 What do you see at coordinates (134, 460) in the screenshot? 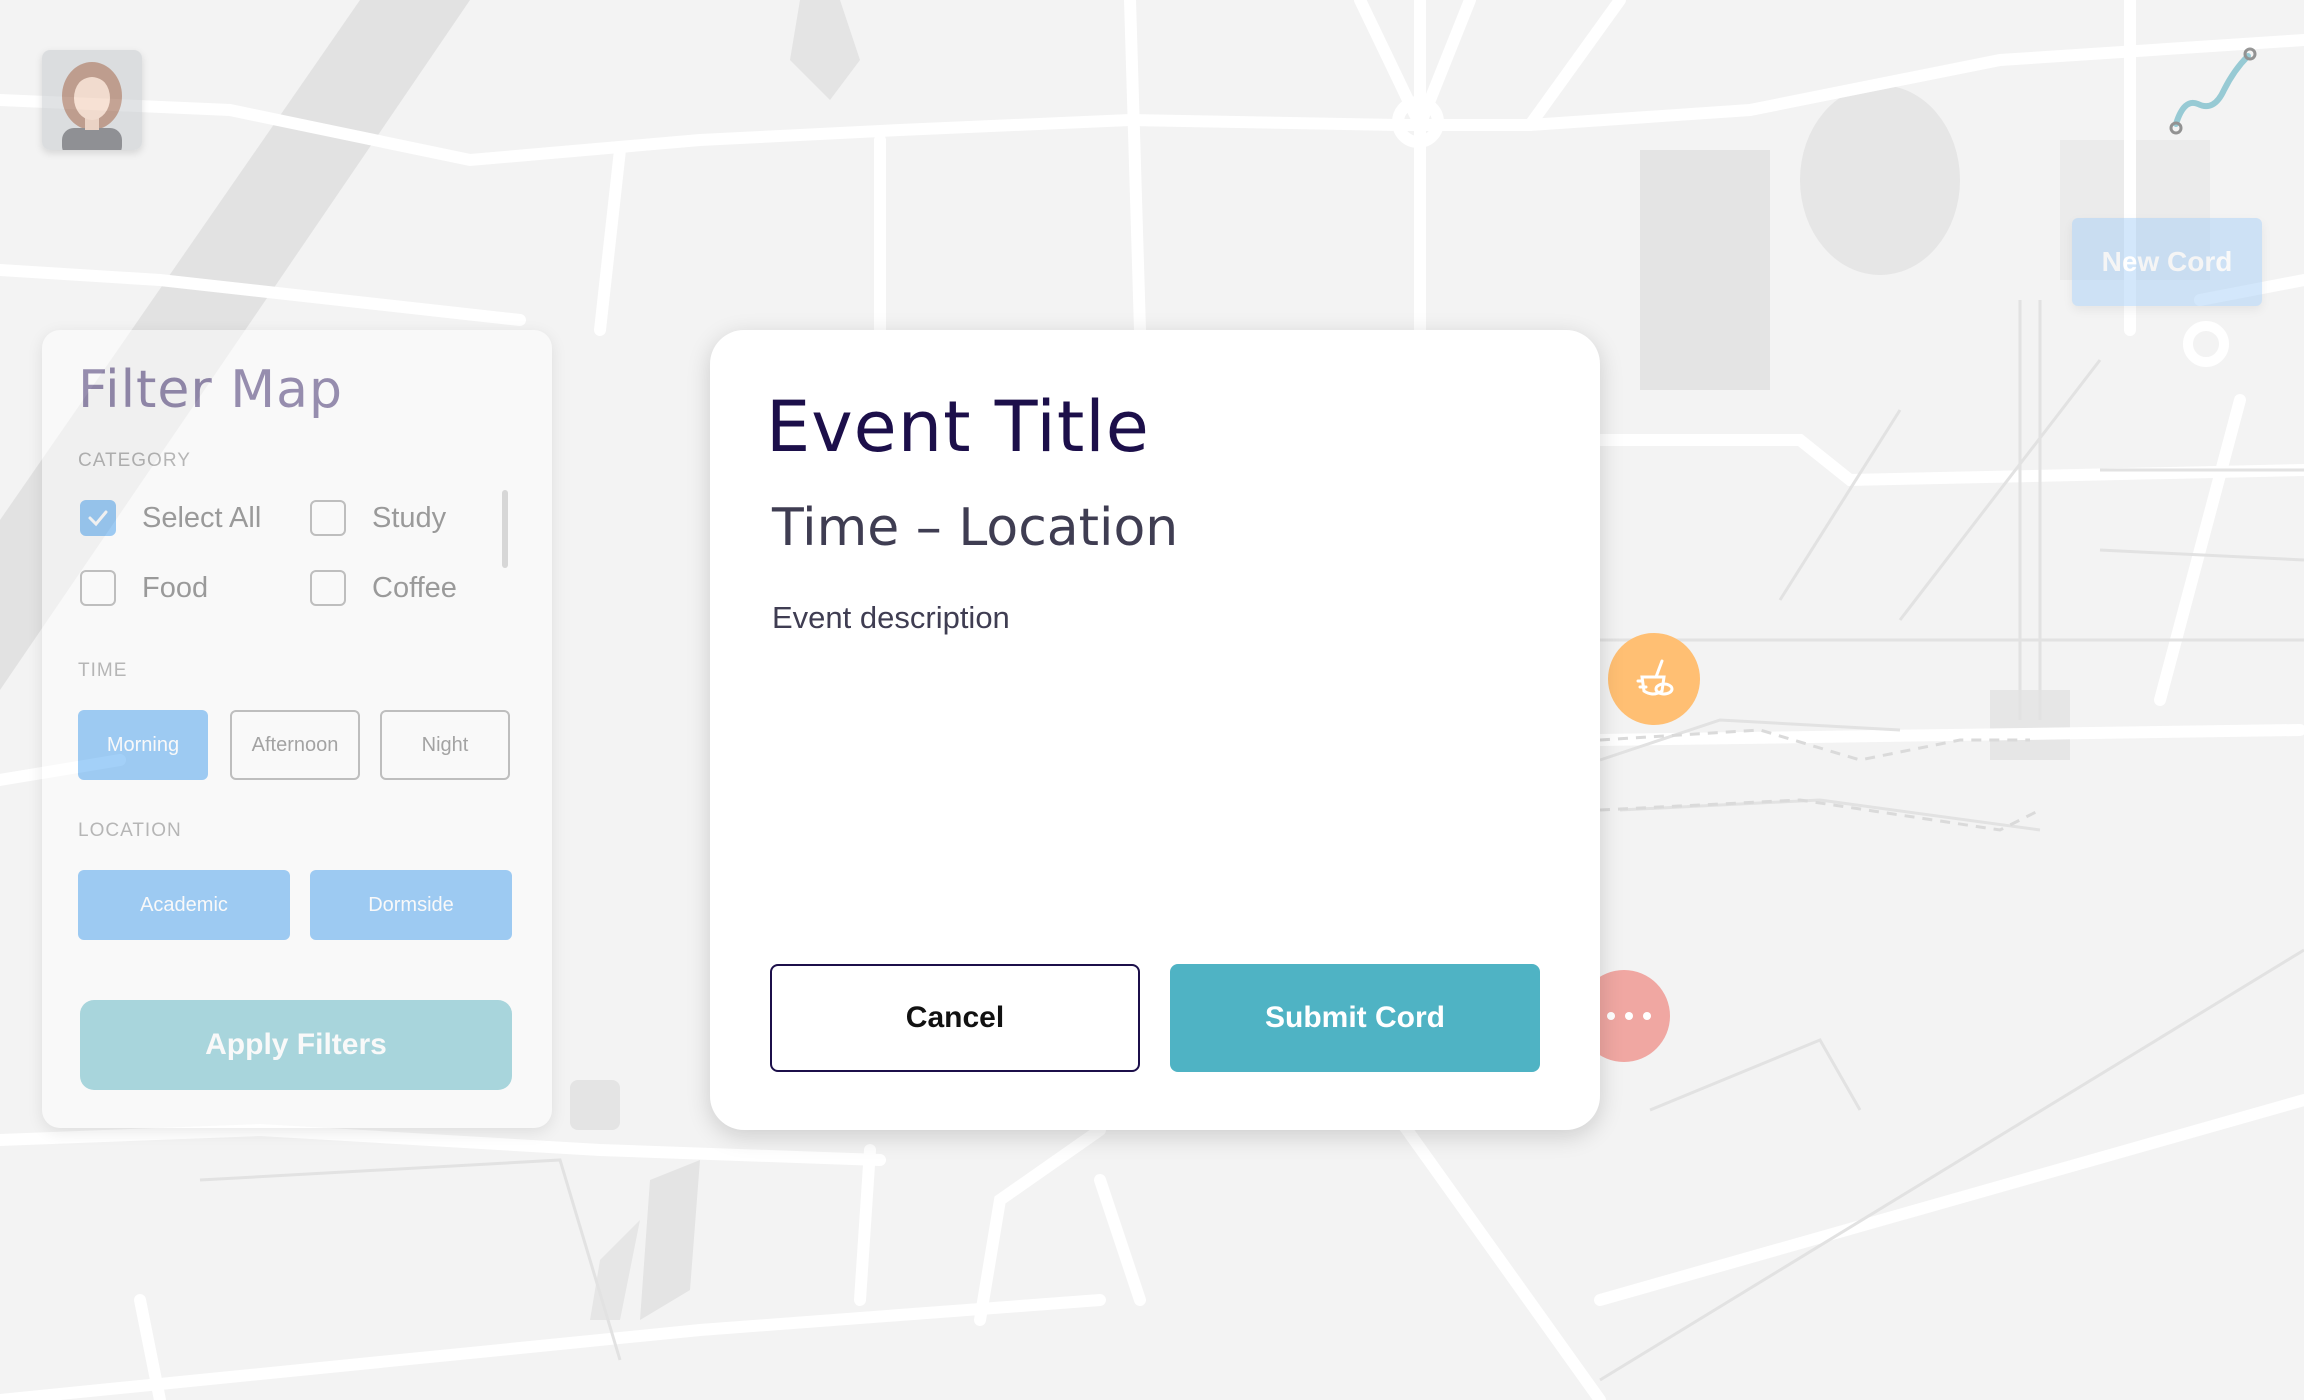
I see `category-label: CATEGORY` at bounding box center [134, 460].